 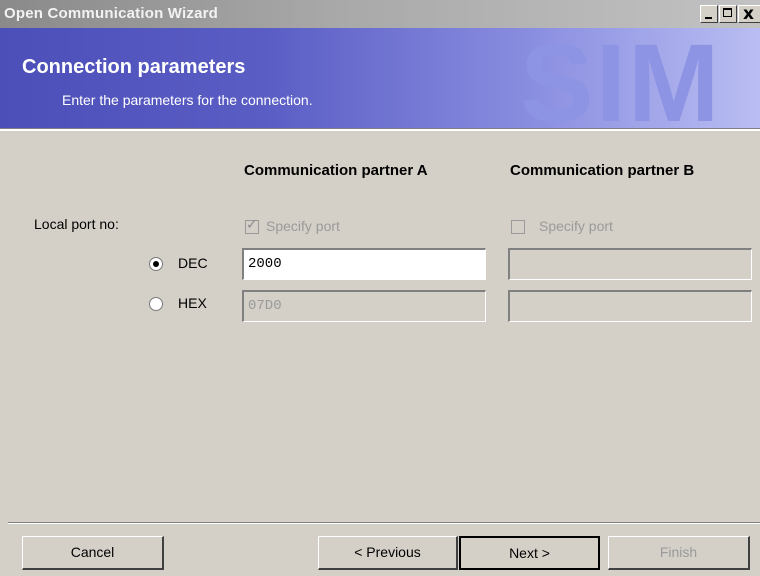 What do you see at coordinates (518, 227) in the screenshot?
I see `partner-b-specify-port-checkbox` at bounding box center [518, 227].